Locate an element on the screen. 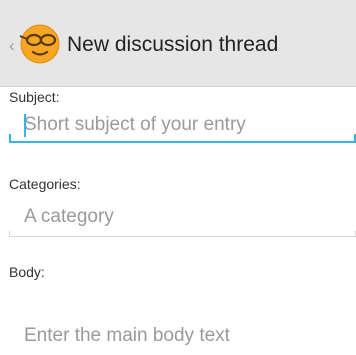  glasses-face-icon is located at coordinates (39, 44).